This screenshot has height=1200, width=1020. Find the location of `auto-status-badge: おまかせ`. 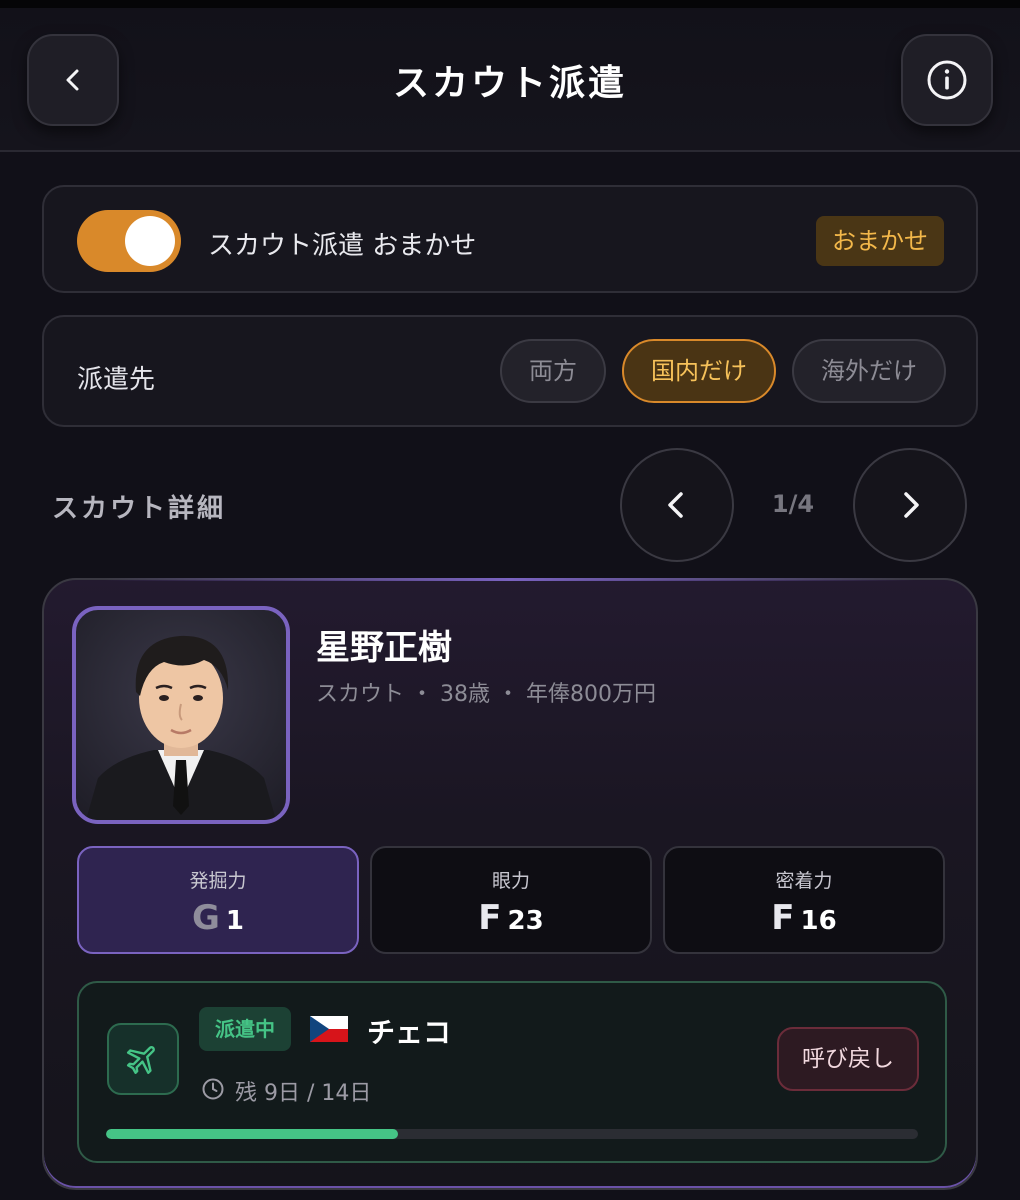

auto-status-badge: おまかせ is located at coordinates (880, 241).